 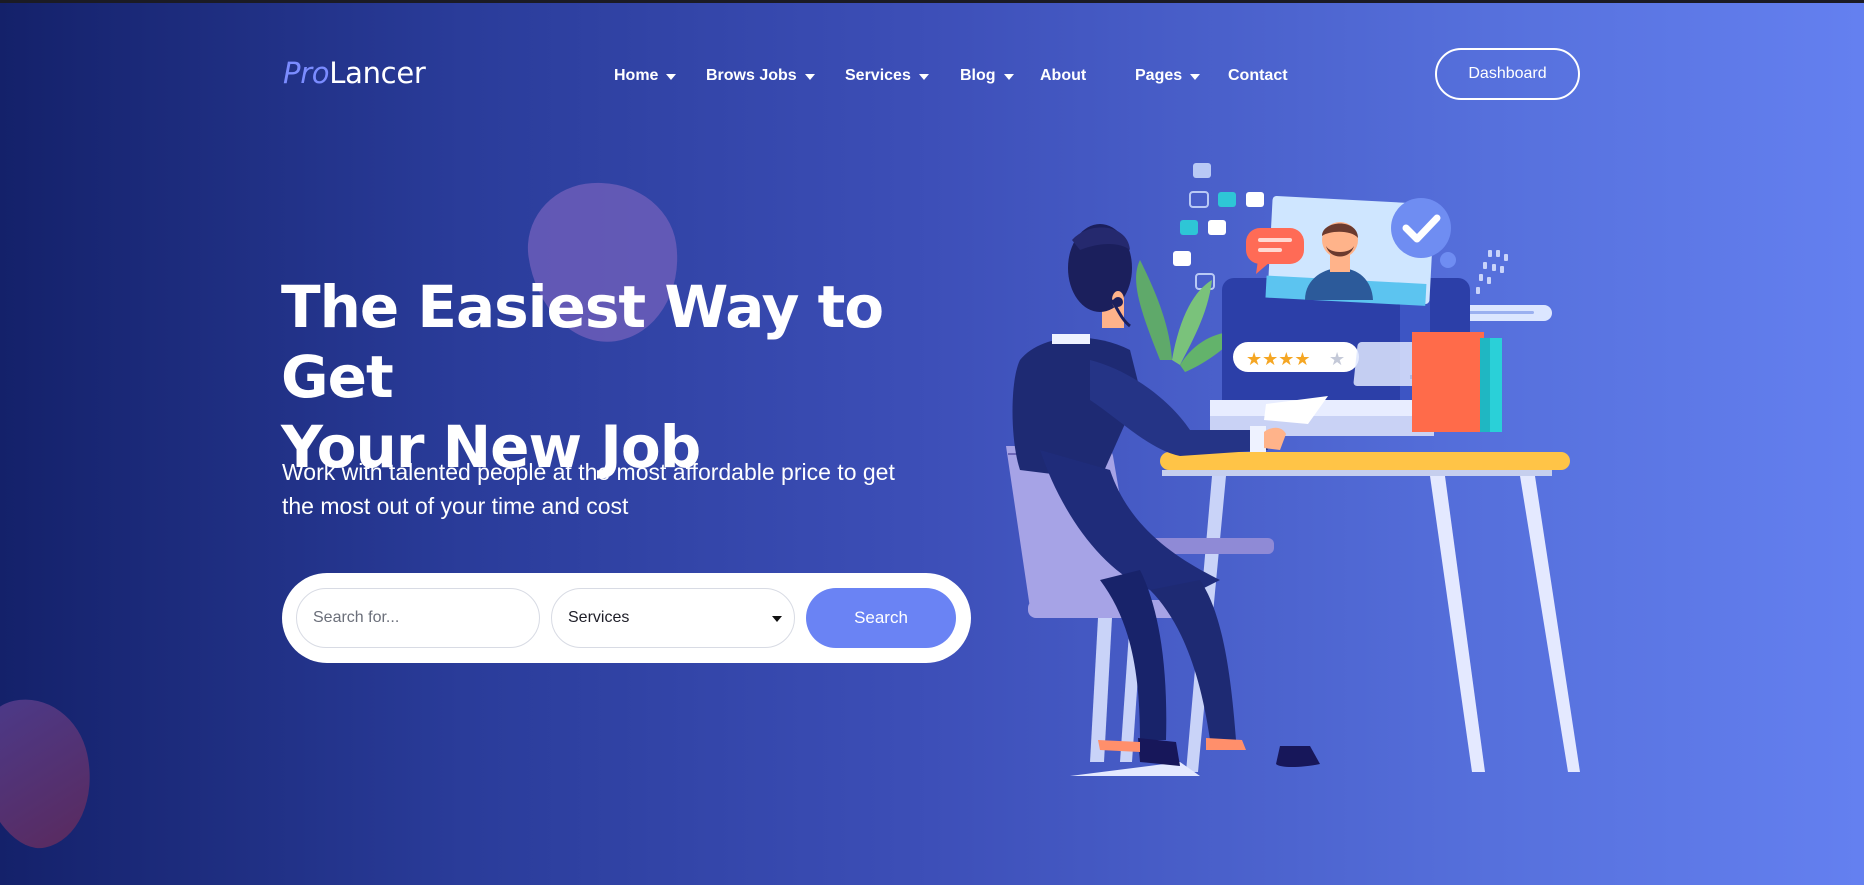 What do you see at coordinates (881, 618) in the screenshot?
I see `search-button: Search` at bounding box center [881, 618].